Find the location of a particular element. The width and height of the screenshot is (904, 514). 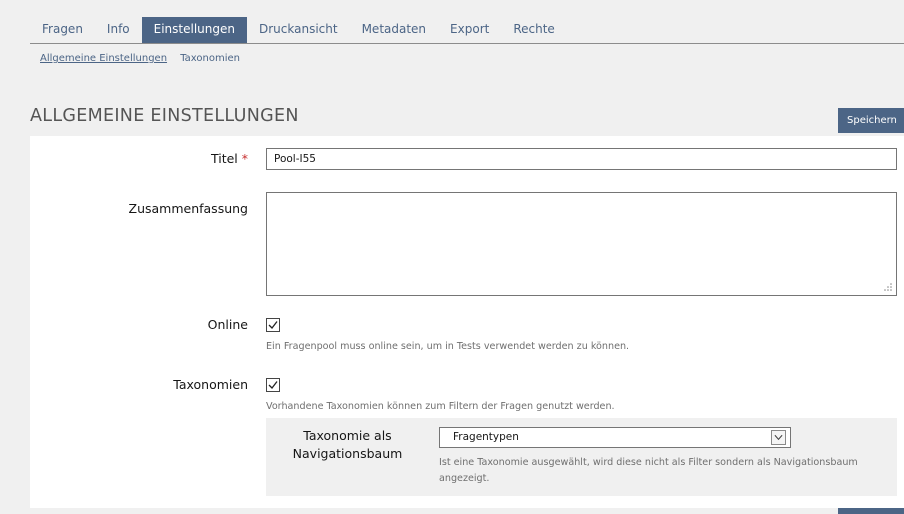

tab-druckansicht: Druckansicht is located at coordinates (298, 30).